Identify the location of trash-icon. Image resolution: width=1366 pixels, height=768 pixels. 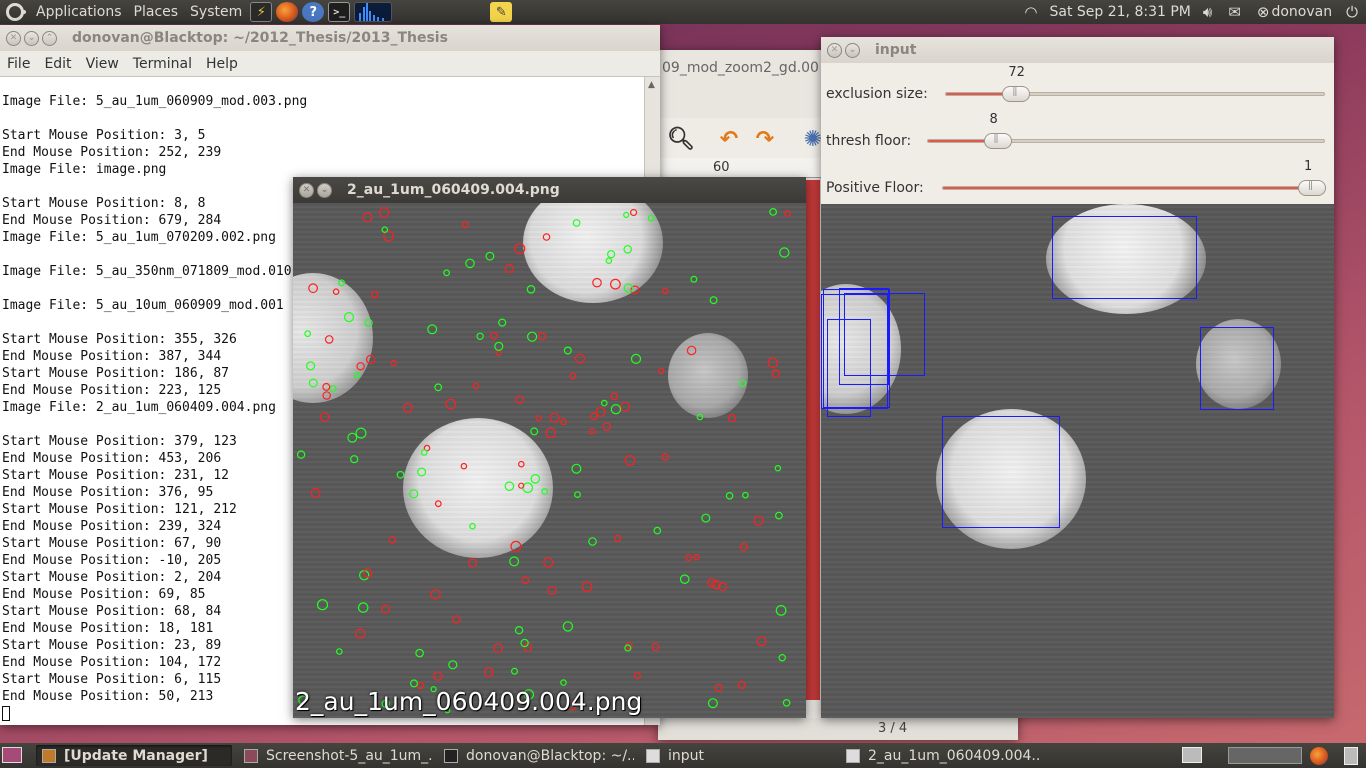
(1351, 756).